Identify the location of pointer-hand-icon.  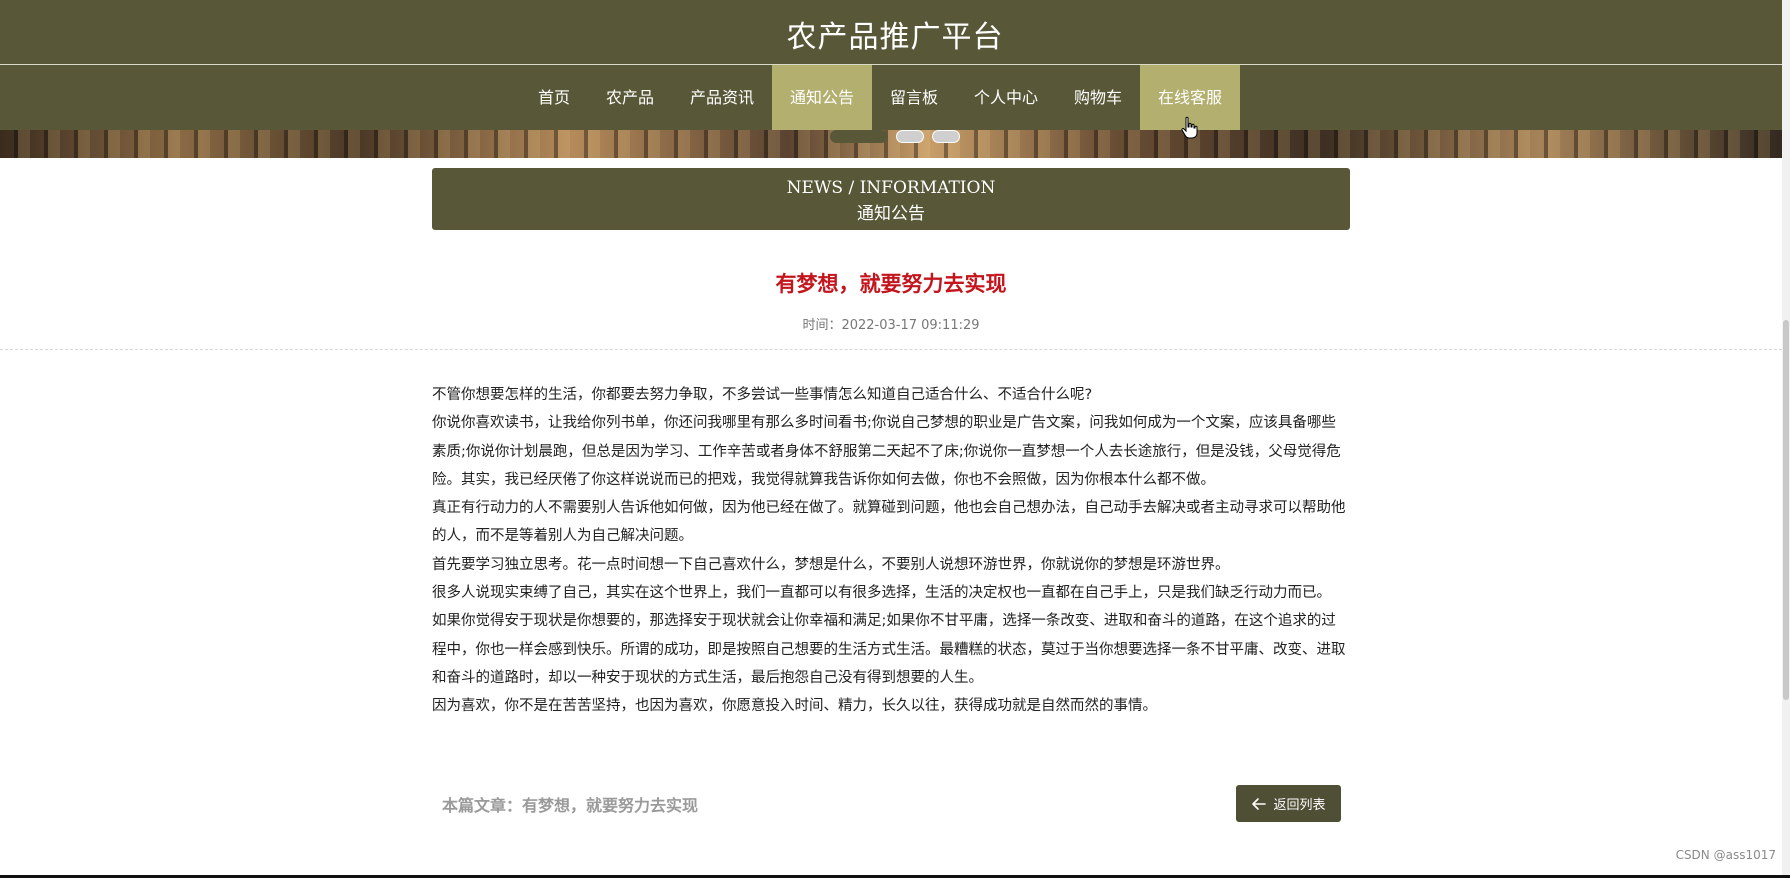
(1189, 127).